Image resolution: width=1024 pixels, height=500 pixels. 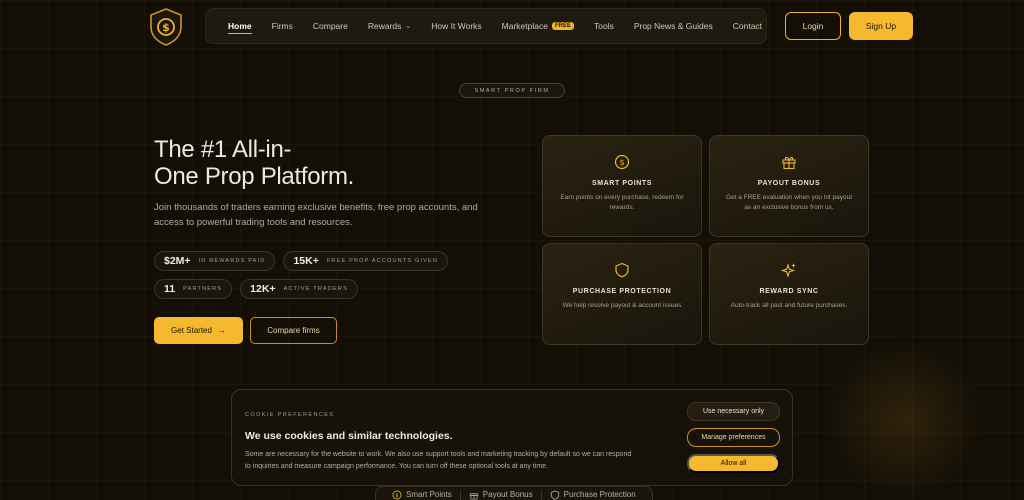 I want to click on nav-contact: Contact, so click(x=747, y=26).